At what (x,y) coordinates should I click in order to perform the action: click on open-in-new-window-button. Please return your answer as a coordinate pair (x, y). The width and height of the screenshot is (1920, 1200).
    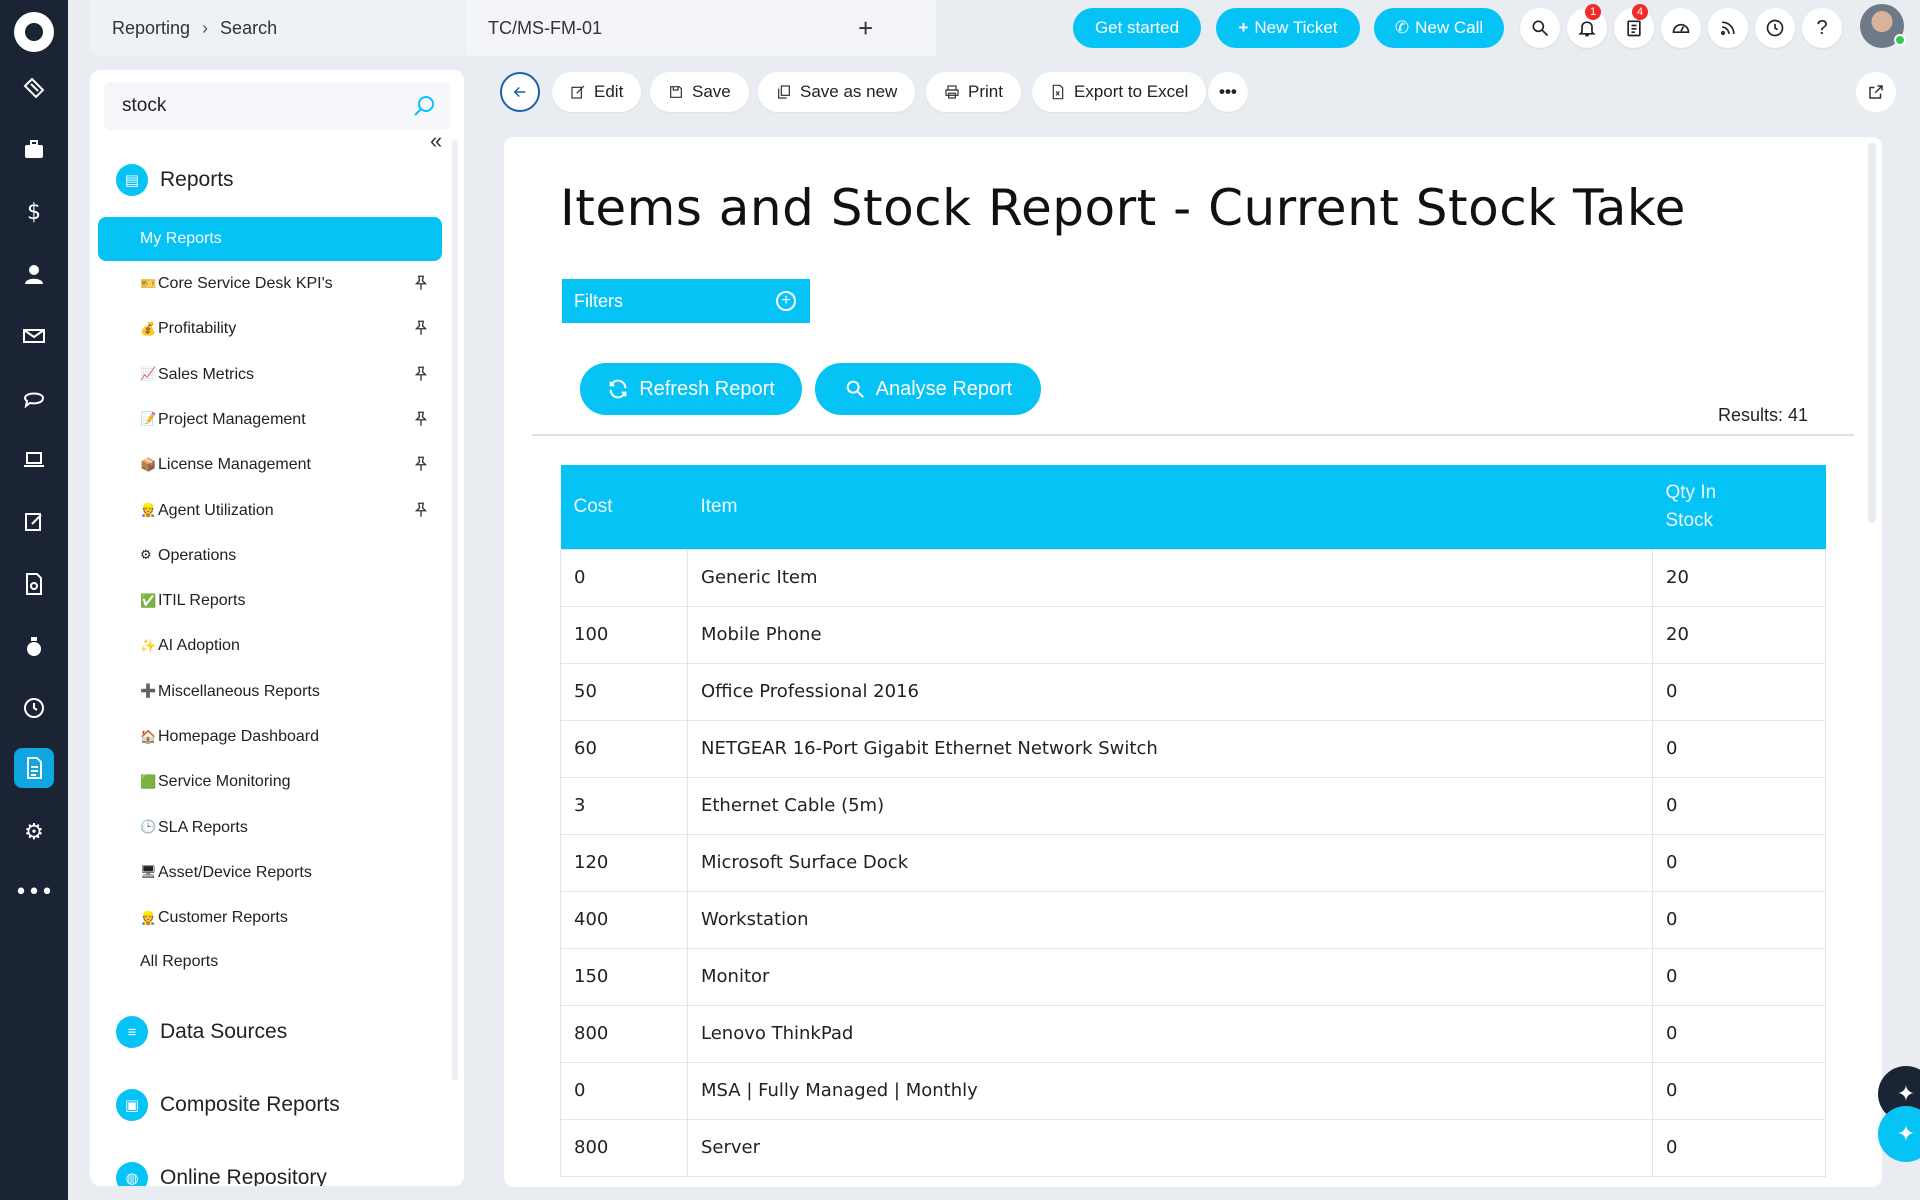
    Looking at the image, I should click on (1876, 92).